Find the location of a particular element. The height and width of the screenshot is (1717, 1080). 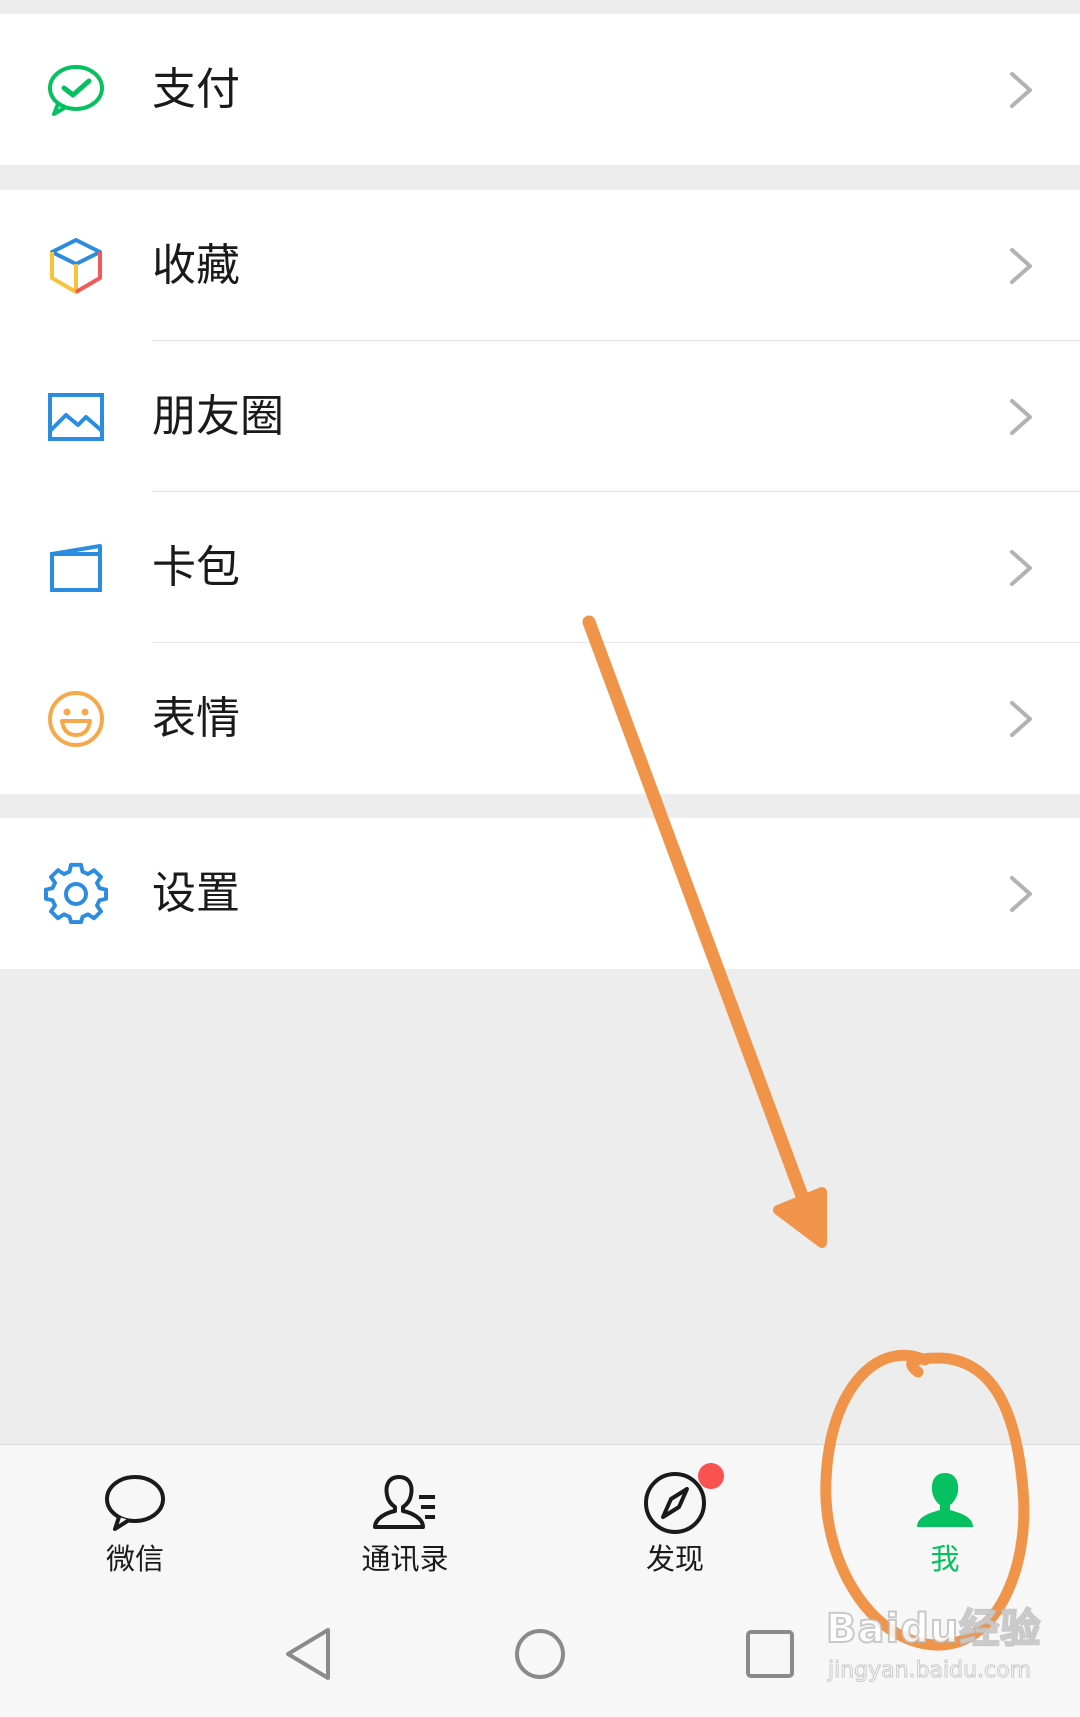

tab-label: 我 is located at coordinates (945, 1559).